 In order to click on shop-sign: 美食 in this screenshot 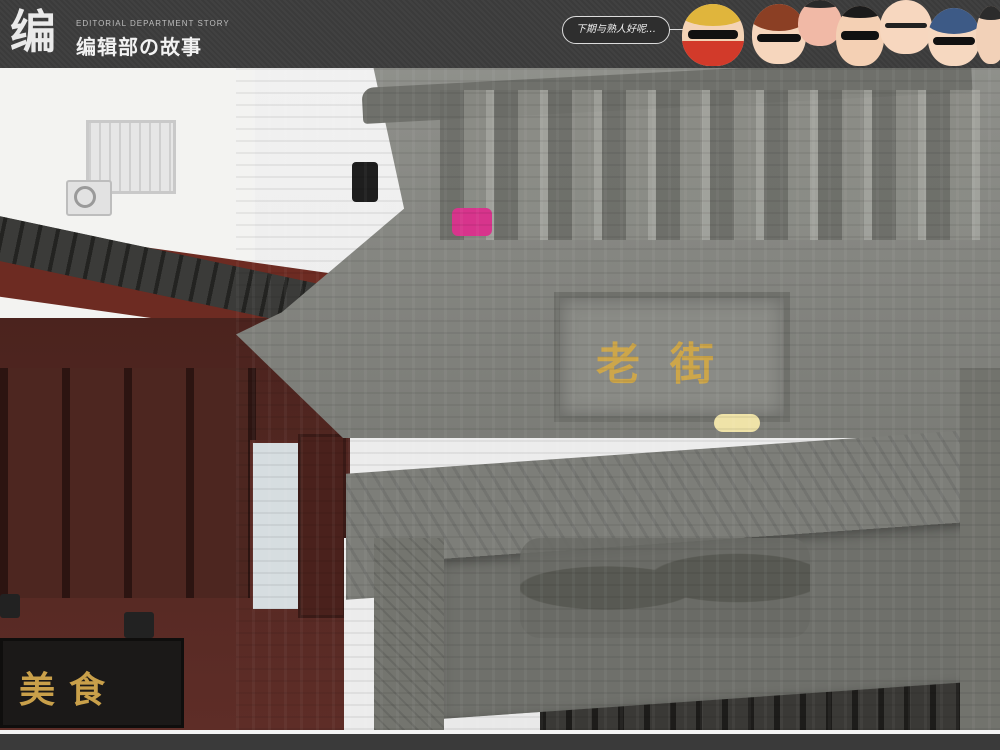, I will do `click(92, 683)`.